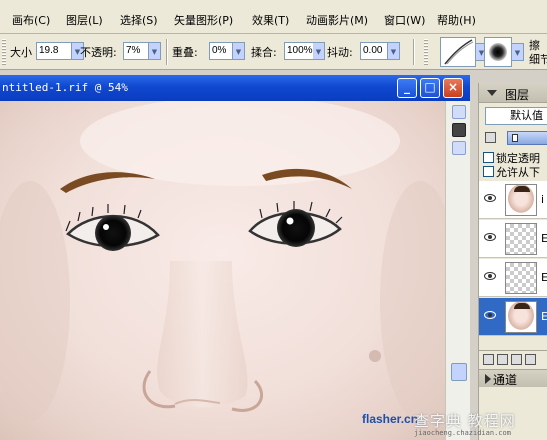  Describe the element at coordinates (543, 199) in the screenshot. I see `layer-name: i` at that location.